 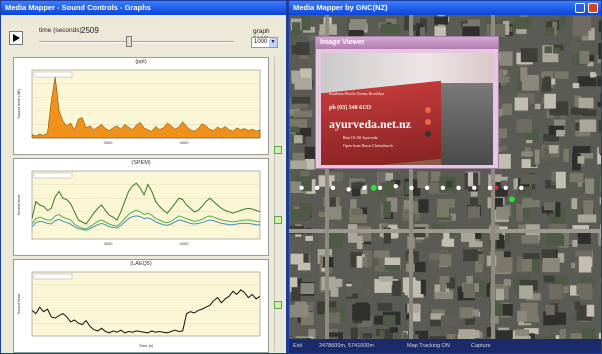 I want to click on chart-panel-ppt: Sound level (dB) 3000 4000 (ppt), so click(x=141, y=106).